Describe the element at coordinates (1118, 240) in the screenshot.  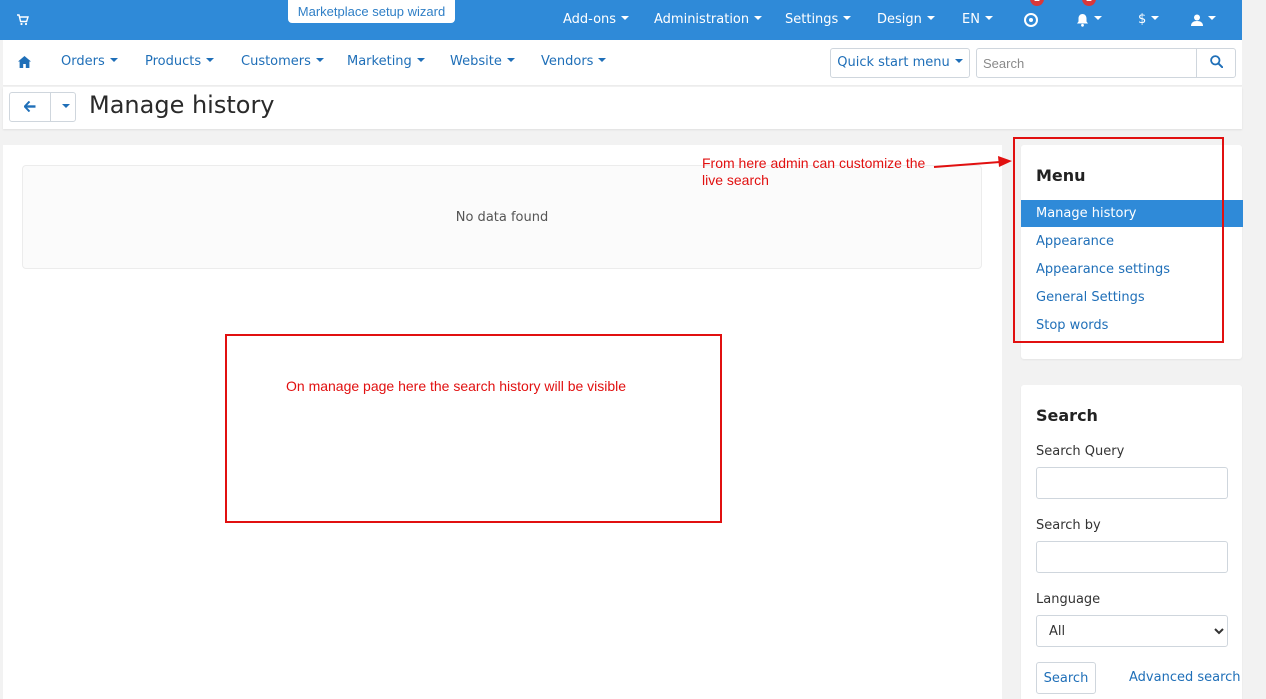
I see `annotation-box-menu` at that location.